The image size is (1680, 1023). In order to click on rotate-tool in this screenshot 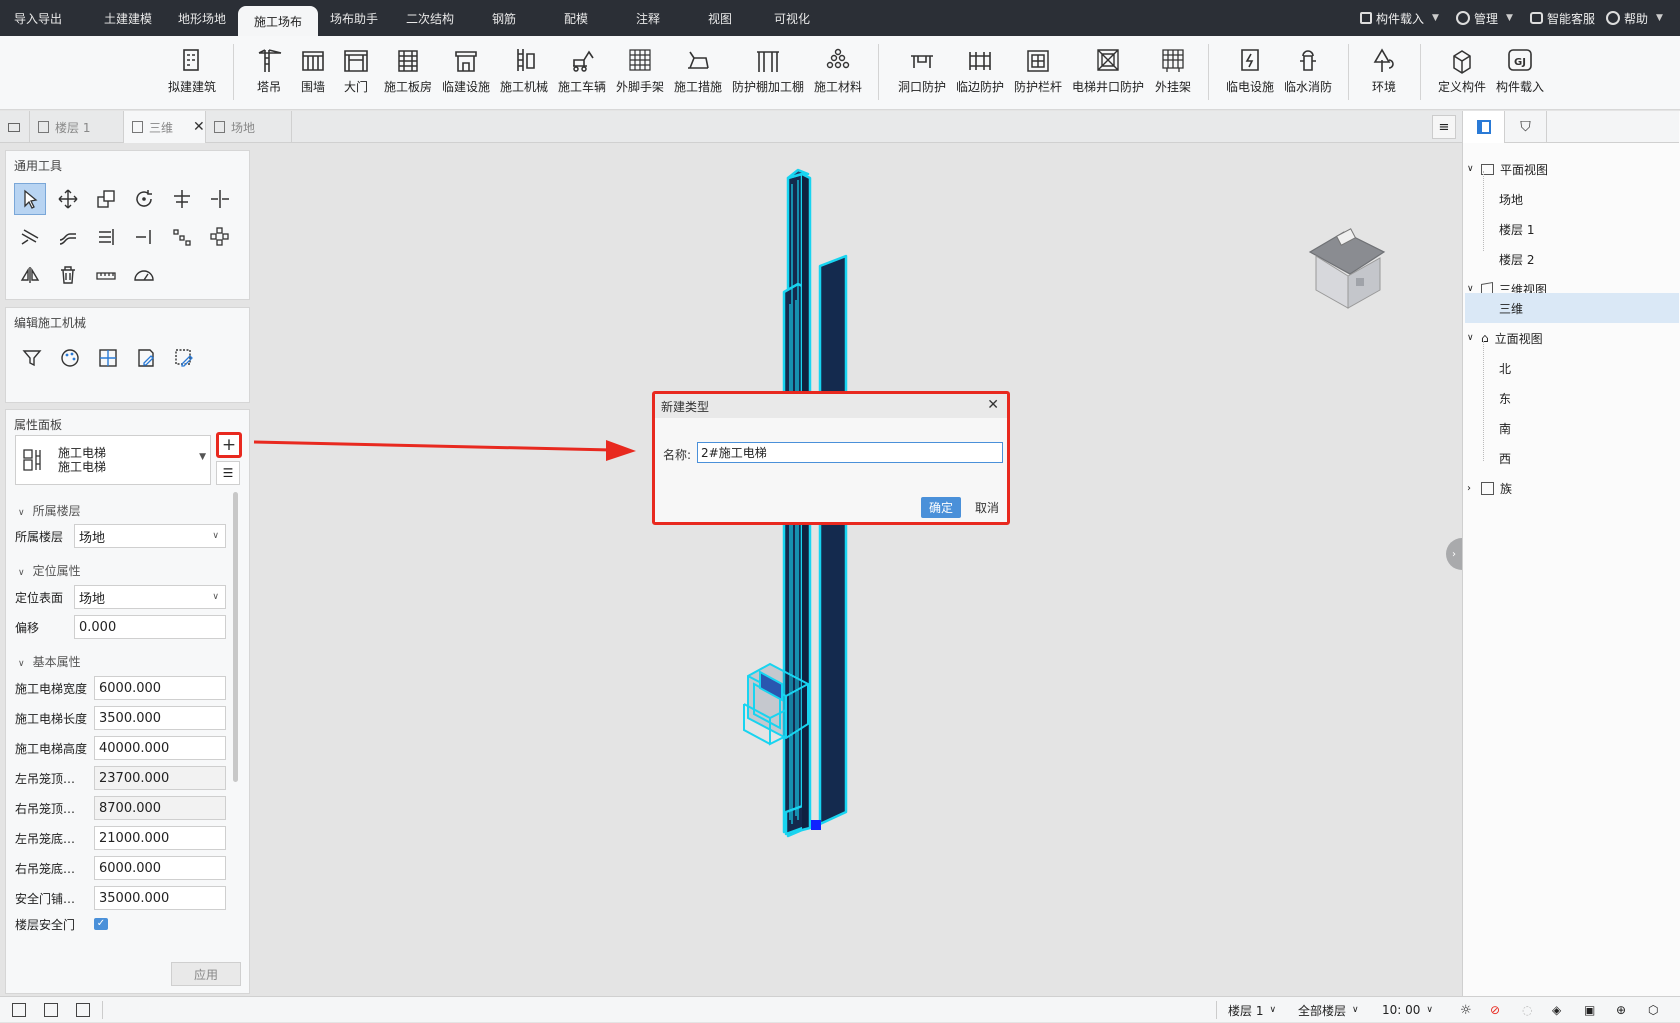, I will do `click(144, 199)`.